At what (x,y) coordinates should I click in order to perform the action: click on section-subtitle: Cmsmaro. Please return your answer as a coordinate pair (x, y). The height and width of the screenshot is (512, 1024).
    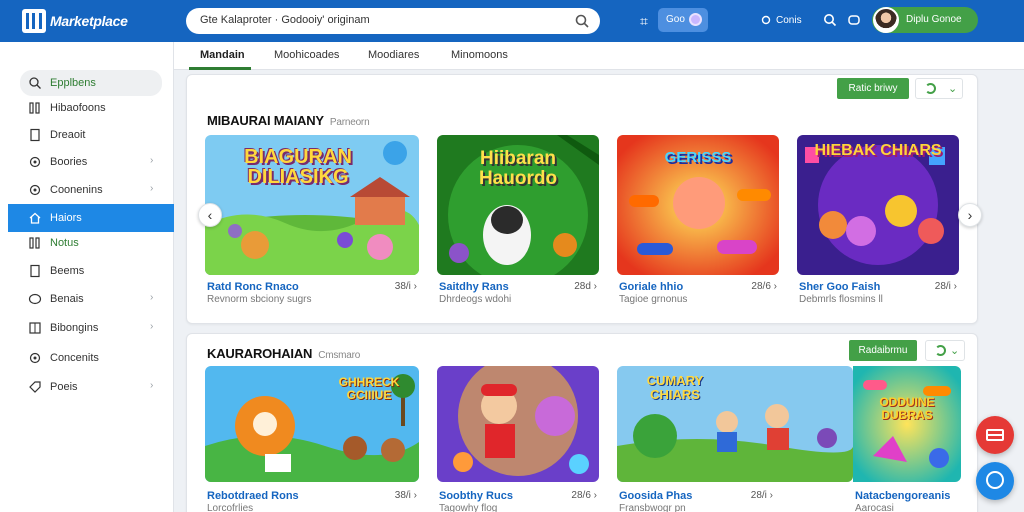
    Looking at the image, I should click on (339, 355).